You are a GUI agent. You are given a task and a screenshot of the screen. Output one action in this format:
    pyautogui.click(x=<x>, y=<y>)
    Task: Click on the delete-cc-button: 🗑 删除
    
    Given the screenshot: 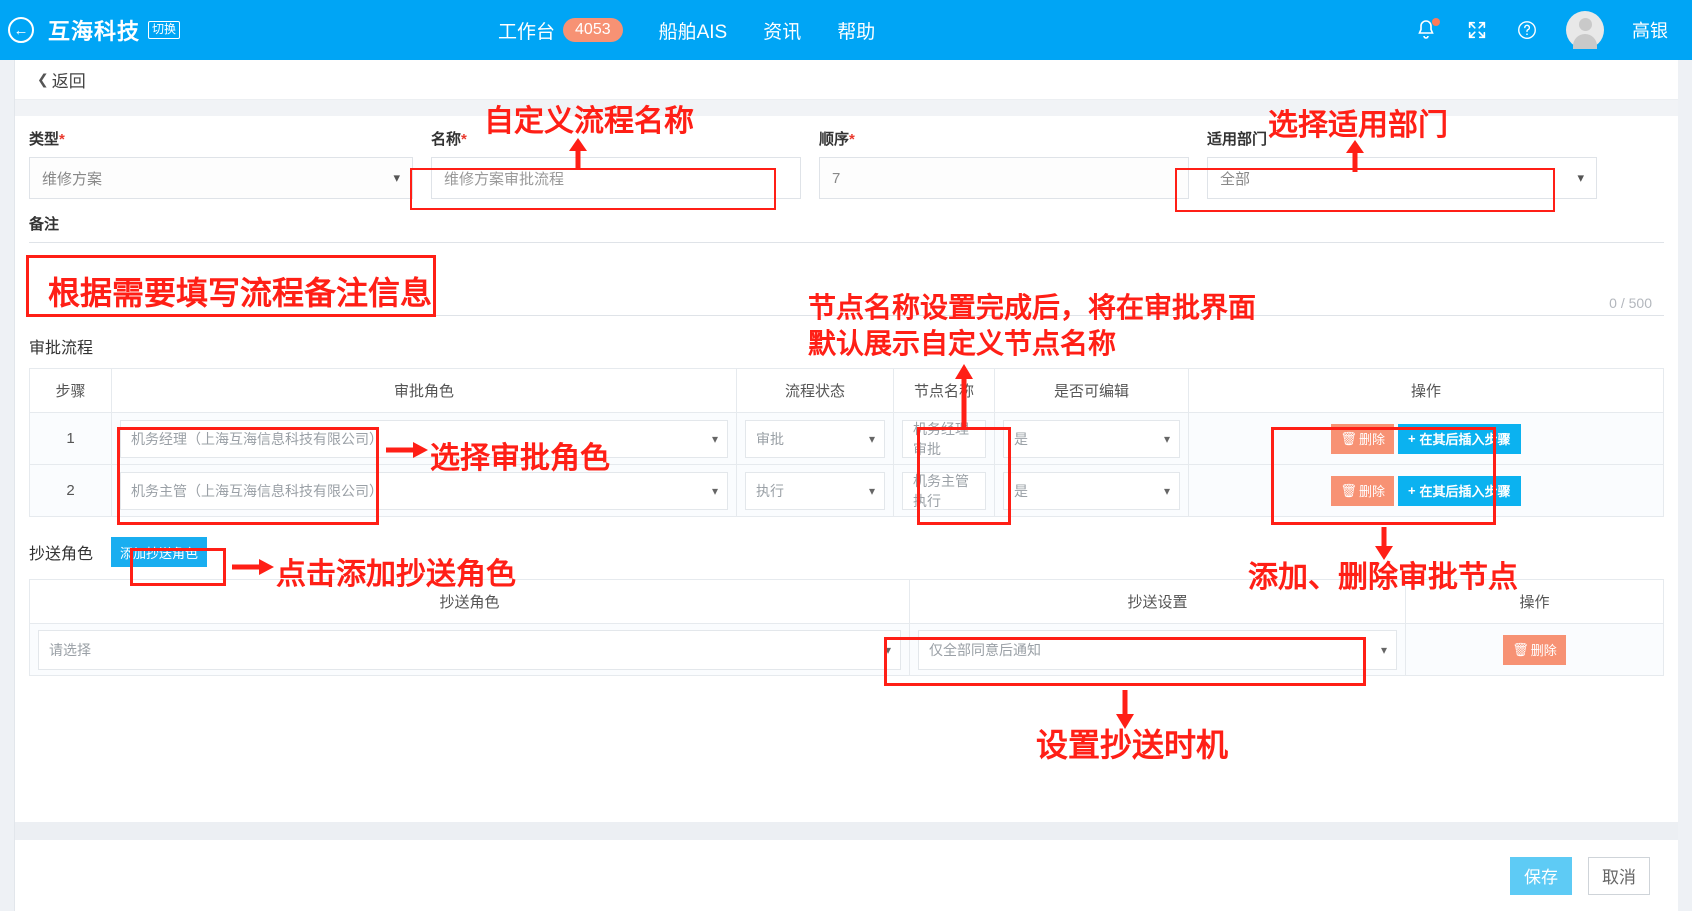 What is the action you would take?
    pyautogui.click(x=1534, y=649)
    